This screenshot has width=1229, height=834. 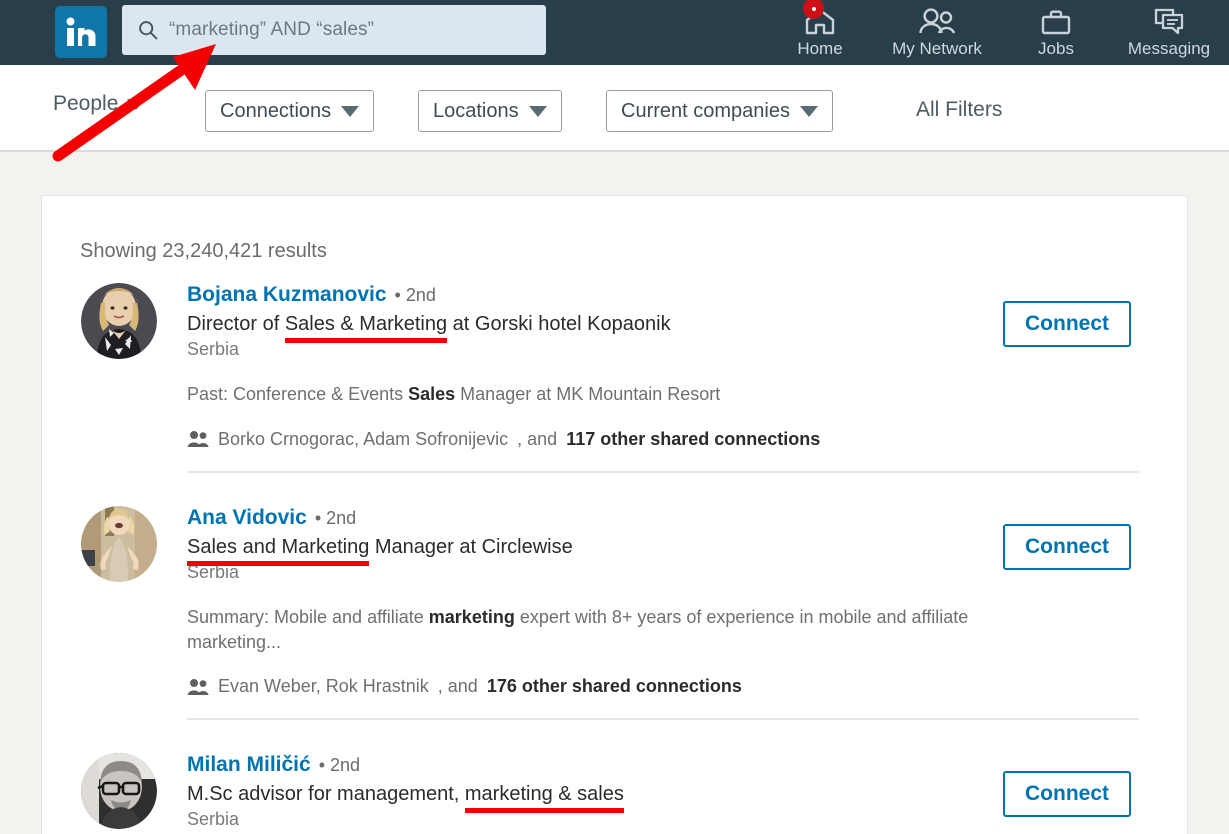 What do you see at coordinates (959, 110) in the screenshot?
I see `all-filters-button: All Filters` at bounding box center [959, 110].